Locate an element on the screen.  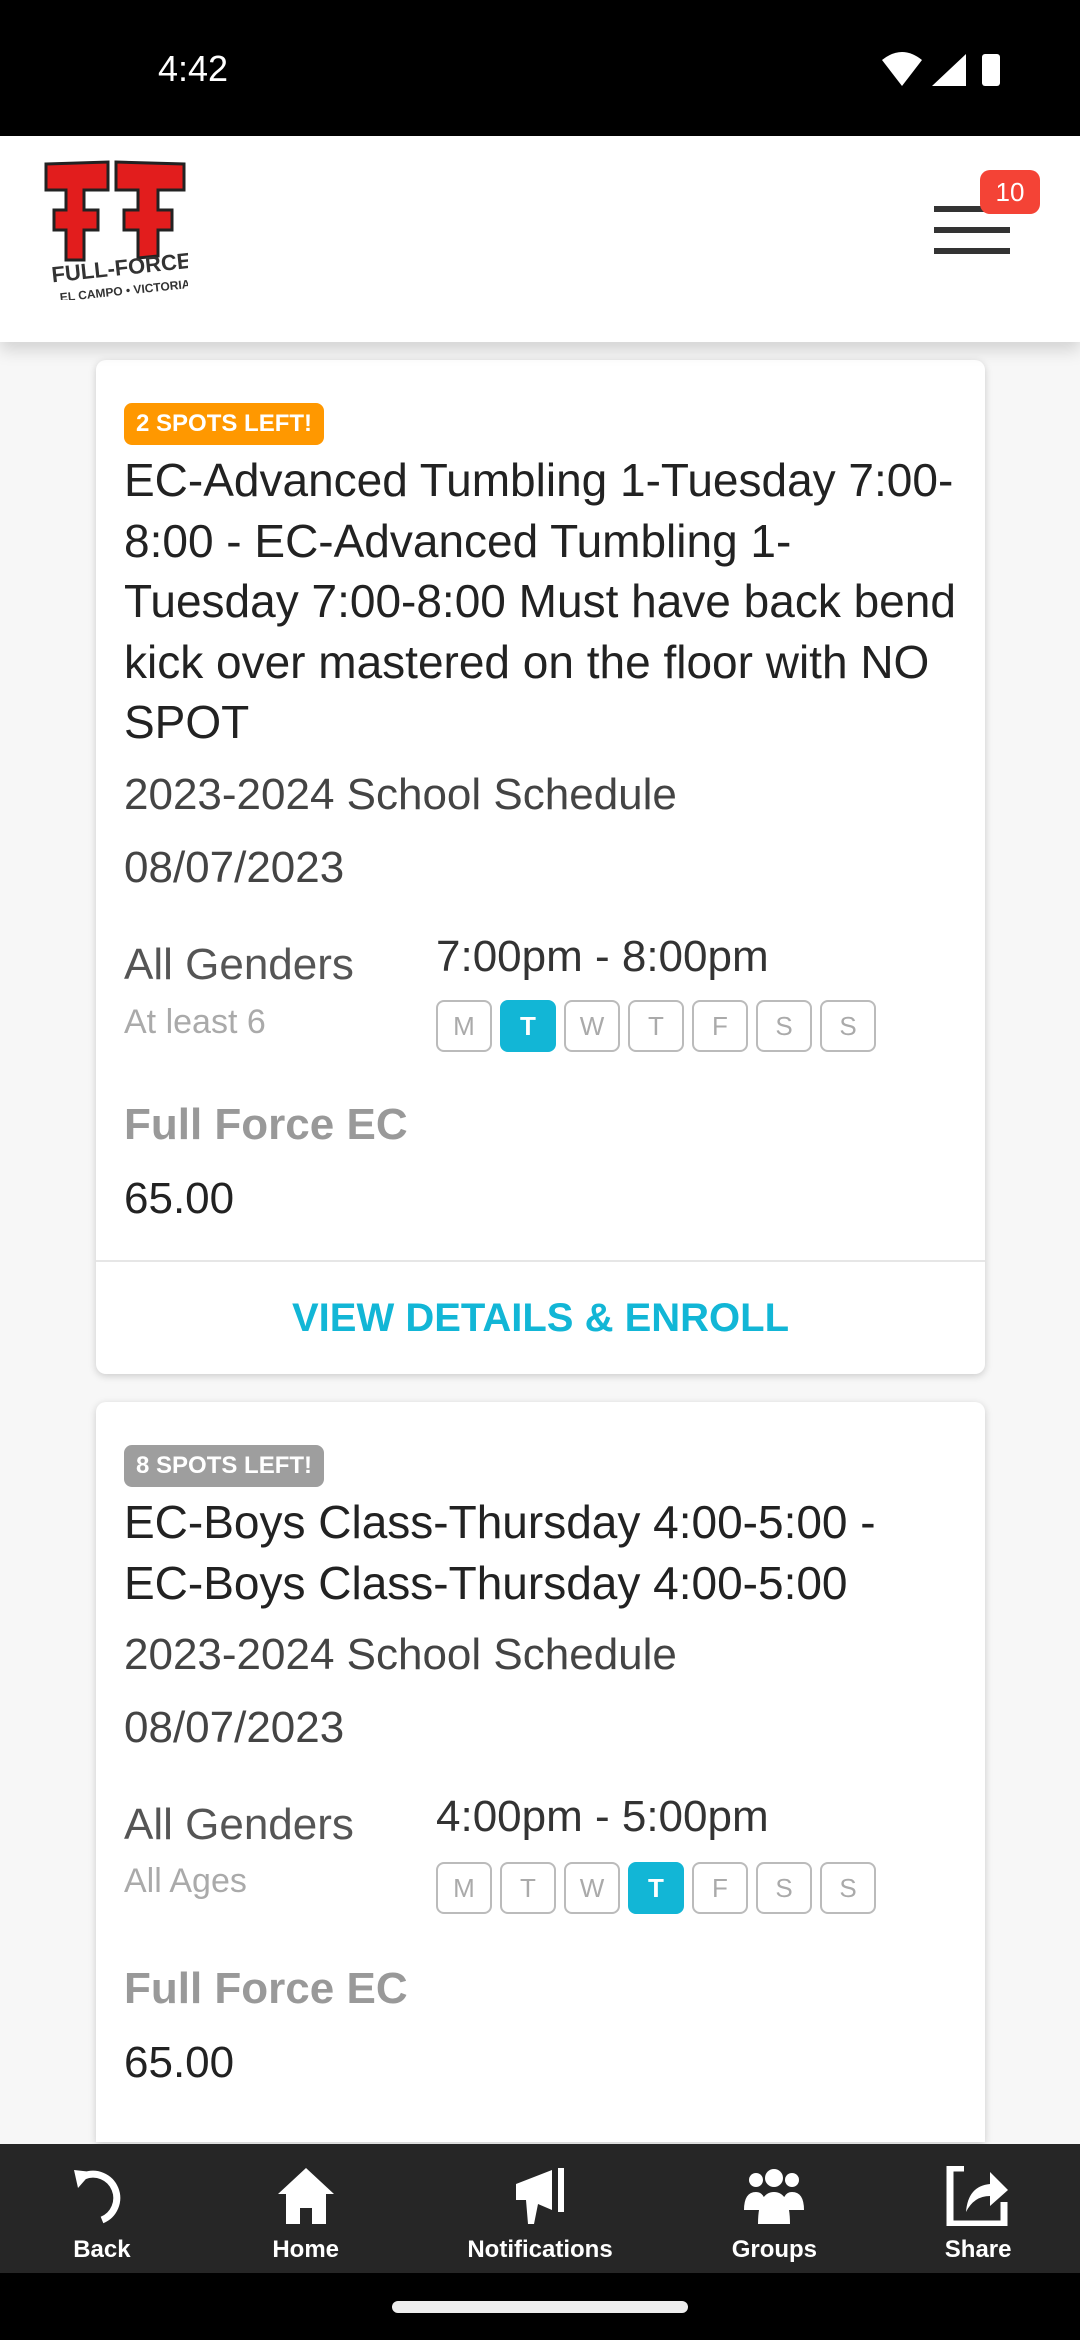
home-icon is located at coordinates (305, 2196).